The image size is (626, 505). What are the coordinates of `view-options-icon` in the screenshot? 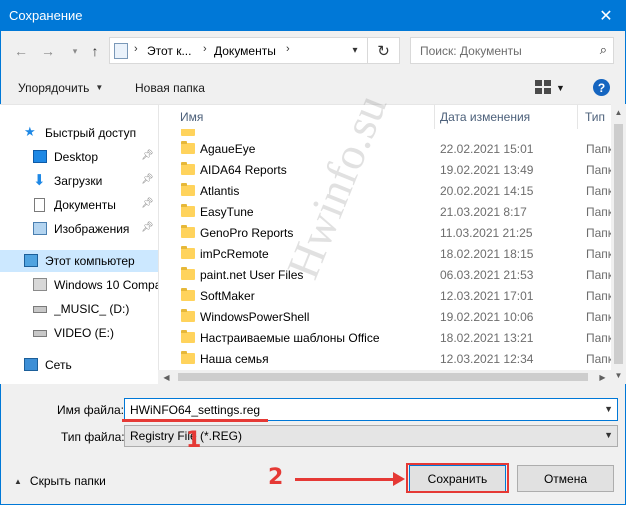 It's located at (543, 87).